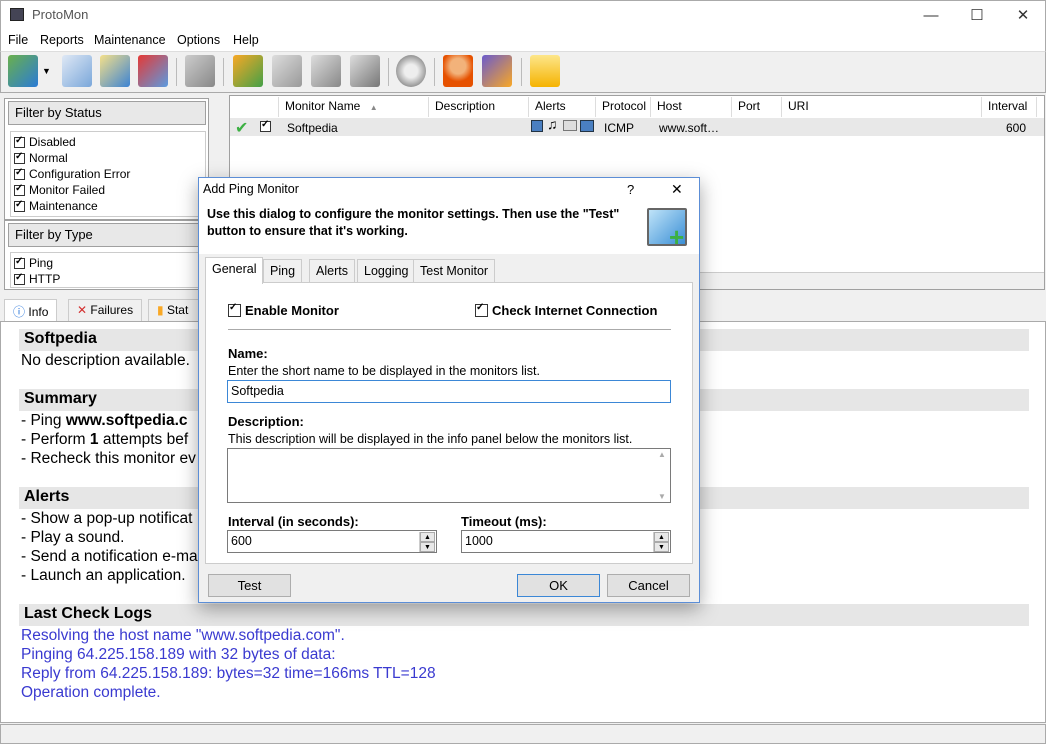 Image resolution: width=1046 pixels, height=744 pixels. Describe the element at coordinates (566, 541) in the screenshot. I see `timeout-field: 1000` at that location.